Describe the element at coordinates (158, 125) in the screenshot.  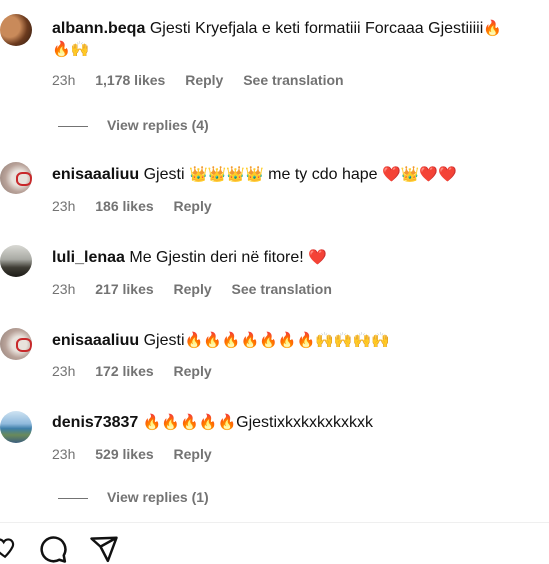
I see `view-replies-label: View replies (4)` at that location.